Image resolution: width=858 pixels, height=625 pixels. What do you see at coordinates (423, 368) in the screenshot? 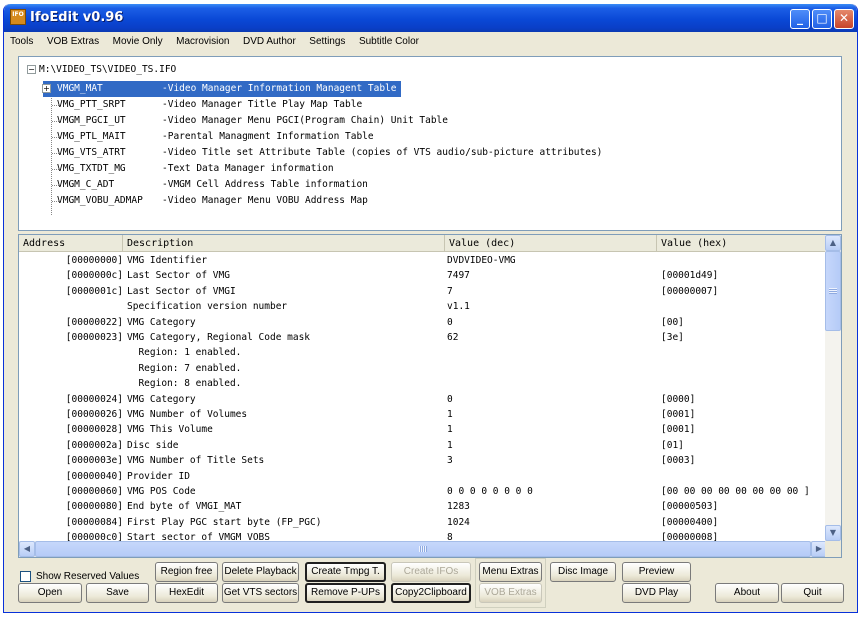
I see `table-row: Region: 7 enabled.` at bounding box center [423, 368].